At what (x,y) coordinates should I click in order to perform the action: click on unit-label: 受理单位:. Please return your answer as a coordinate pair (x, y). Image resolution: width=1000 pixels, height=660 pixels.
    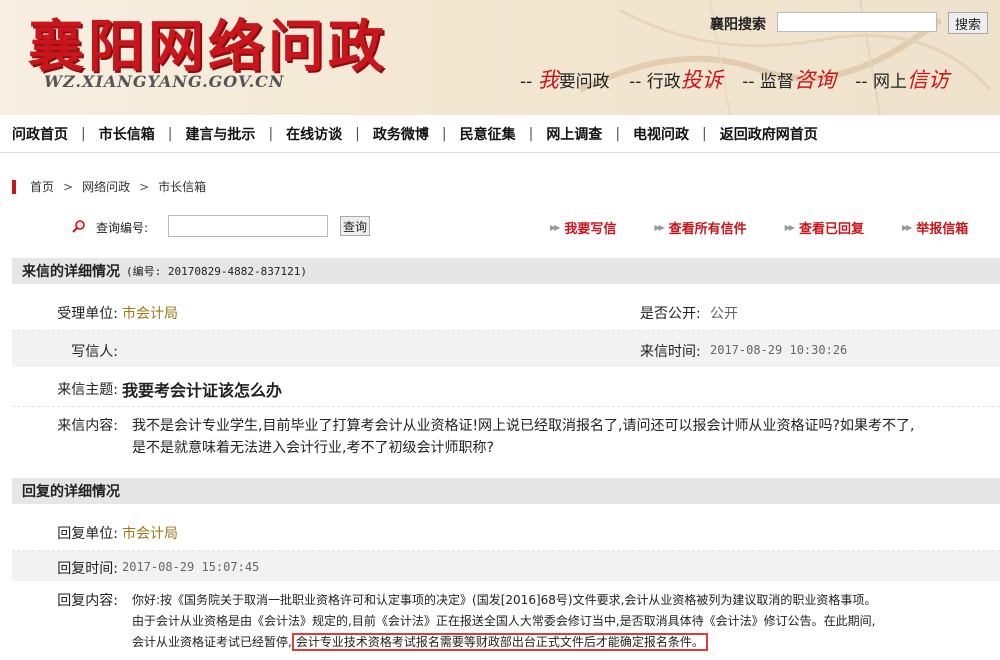
    Looking at the image, I should click on (87, 314).